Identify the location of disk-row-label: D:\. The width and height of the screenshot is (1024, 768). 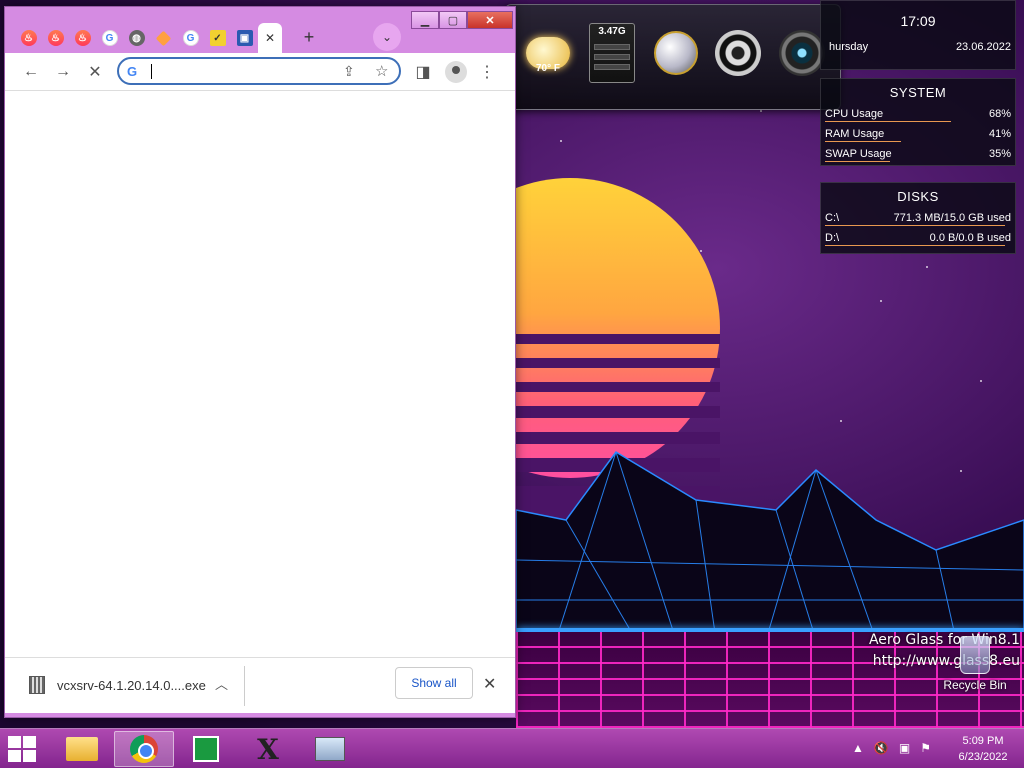
(832, 238).